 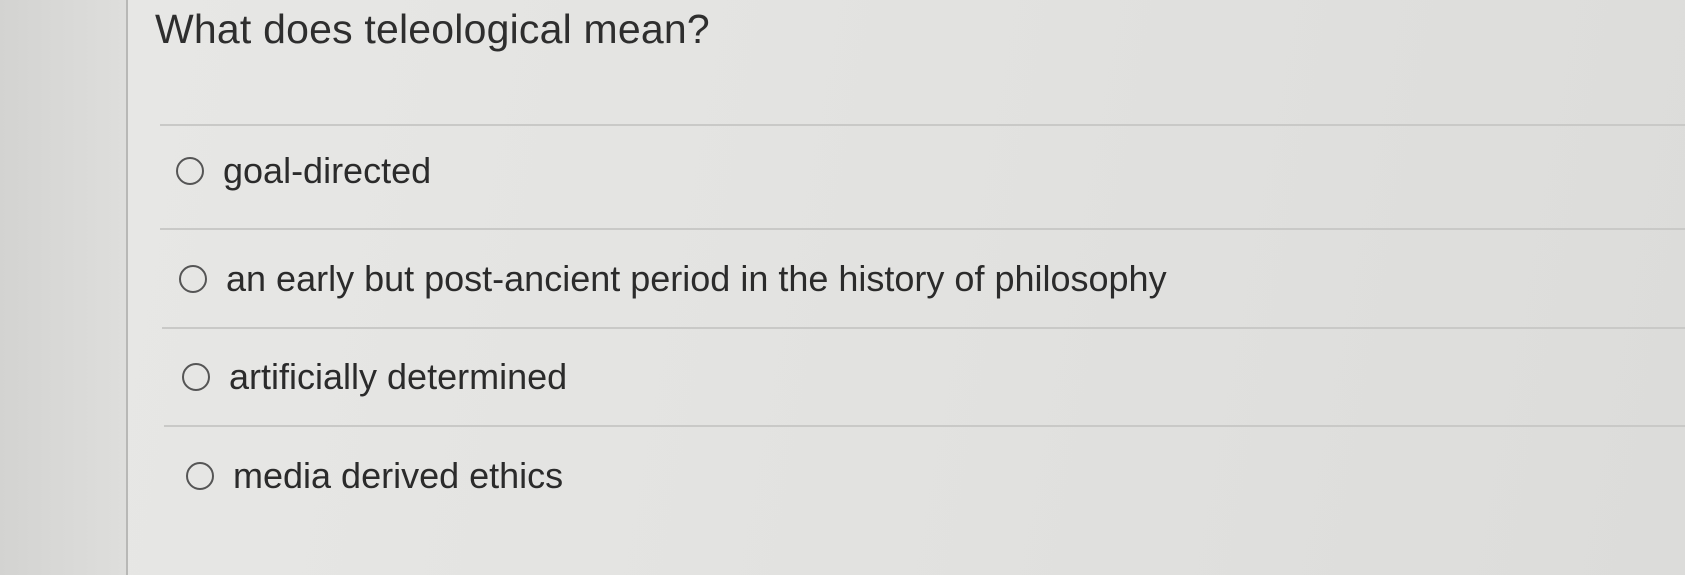 I want to click on answer-option-4: media derived ethics, so click(x=374, y=476).